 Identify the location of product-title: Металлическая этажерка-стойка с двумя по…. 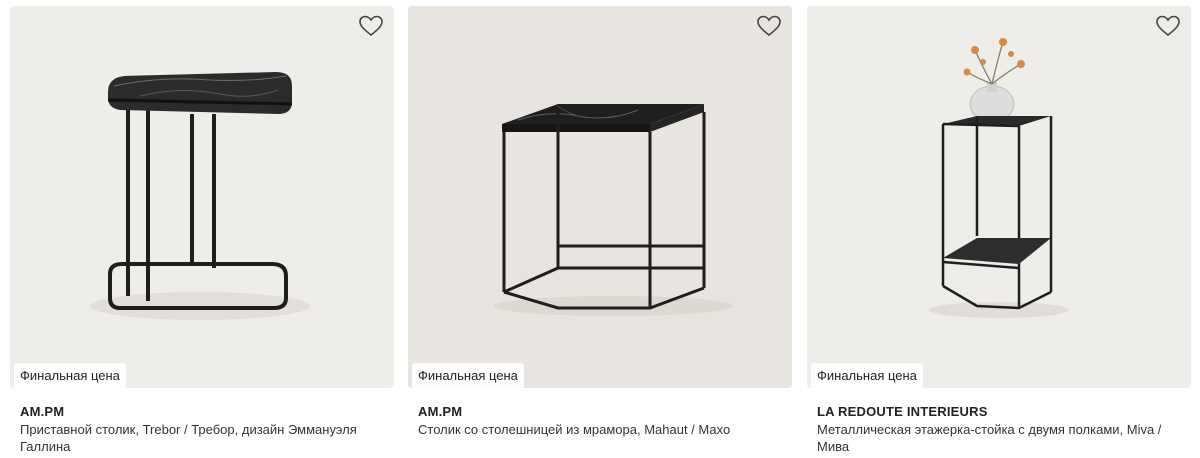
(998, 438).